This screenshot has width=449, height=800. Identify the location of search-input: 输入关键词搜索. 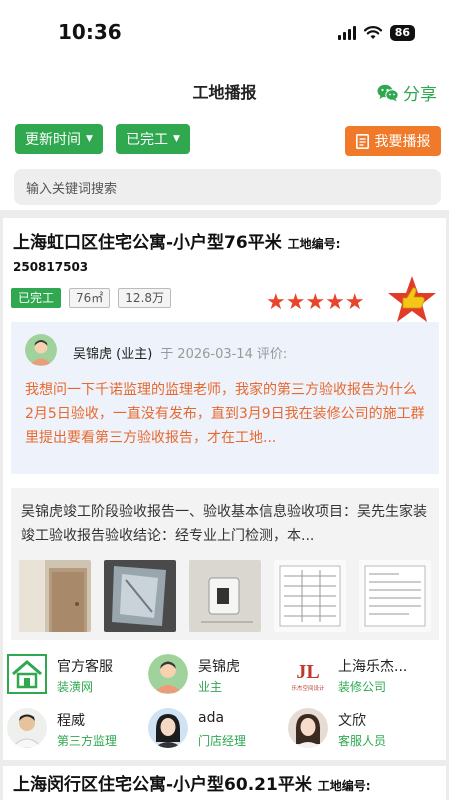
(227, 187).